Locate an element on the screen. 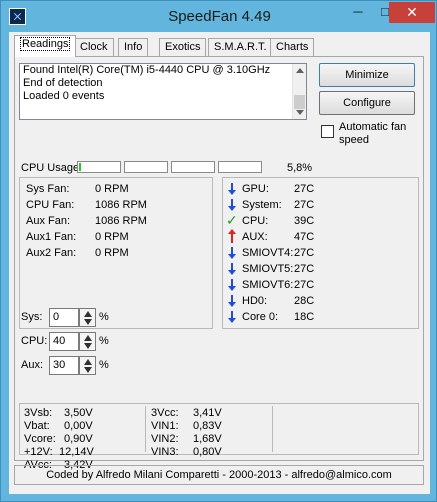  check-mark: ✓ is located at coordinates (232, 220).